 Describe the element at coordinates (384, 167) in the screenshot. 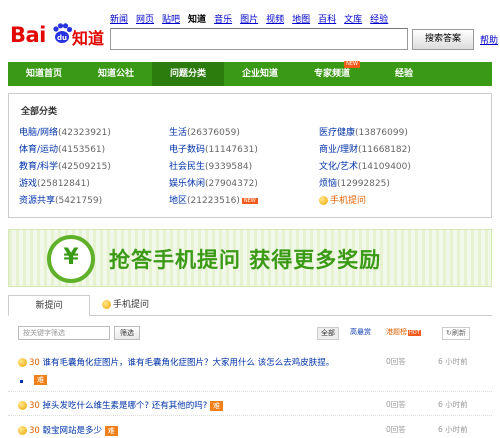

I see `category-count: (14109400)` at that location.